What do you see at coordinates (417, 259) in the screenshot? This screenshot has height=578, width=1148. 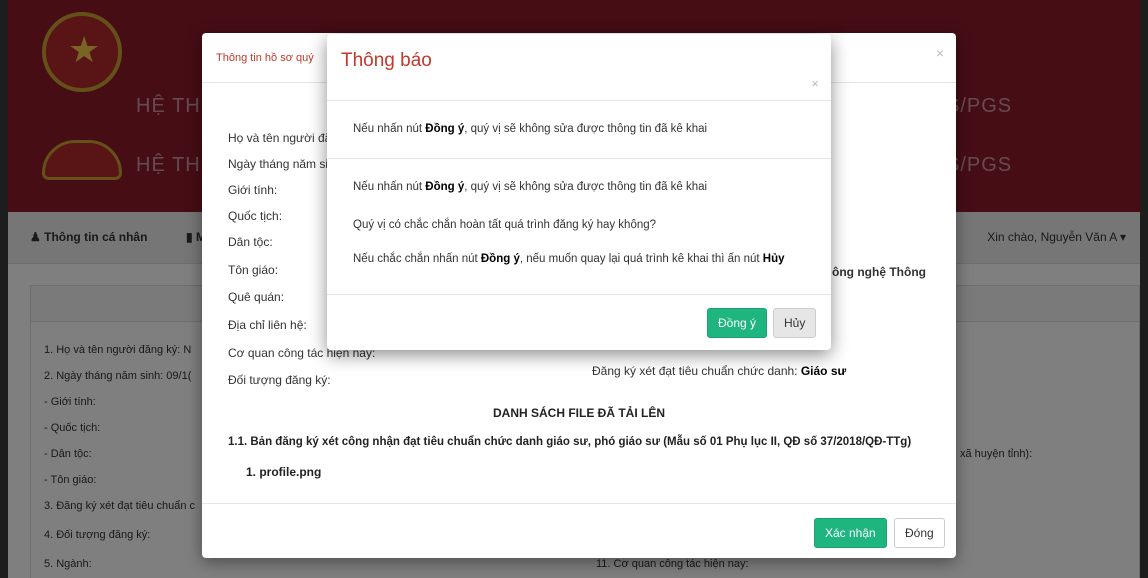 I see `message-text: Nếu chắc chắn nhấn nút` at bounding box center [417, 259].